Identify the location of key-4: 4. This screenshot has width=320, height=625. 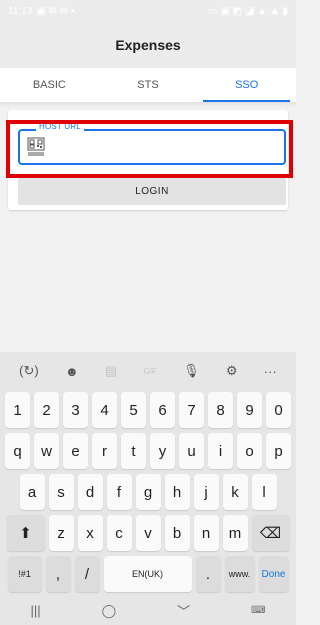
(104, 410).